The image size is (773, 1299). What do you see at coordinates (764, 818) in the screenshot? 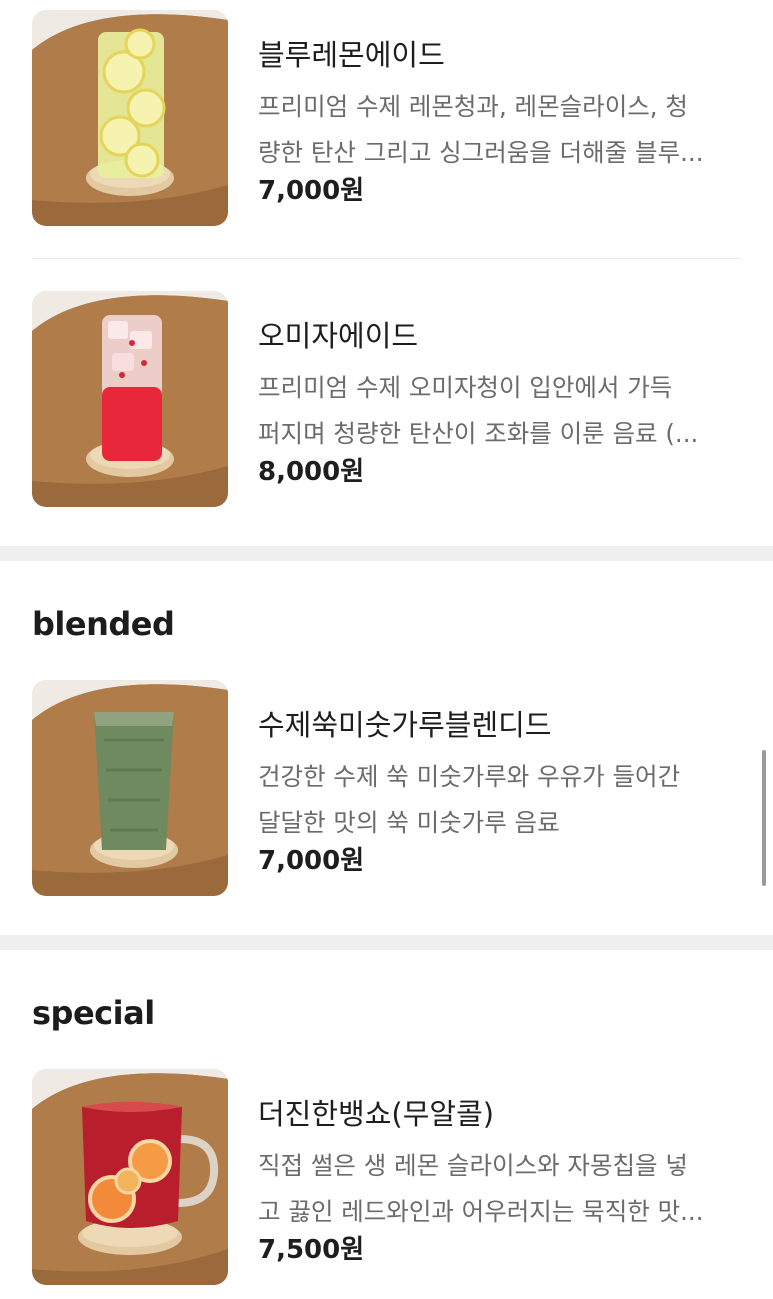
I see `vertical-scrollbar` at bounding box center [764, 818].